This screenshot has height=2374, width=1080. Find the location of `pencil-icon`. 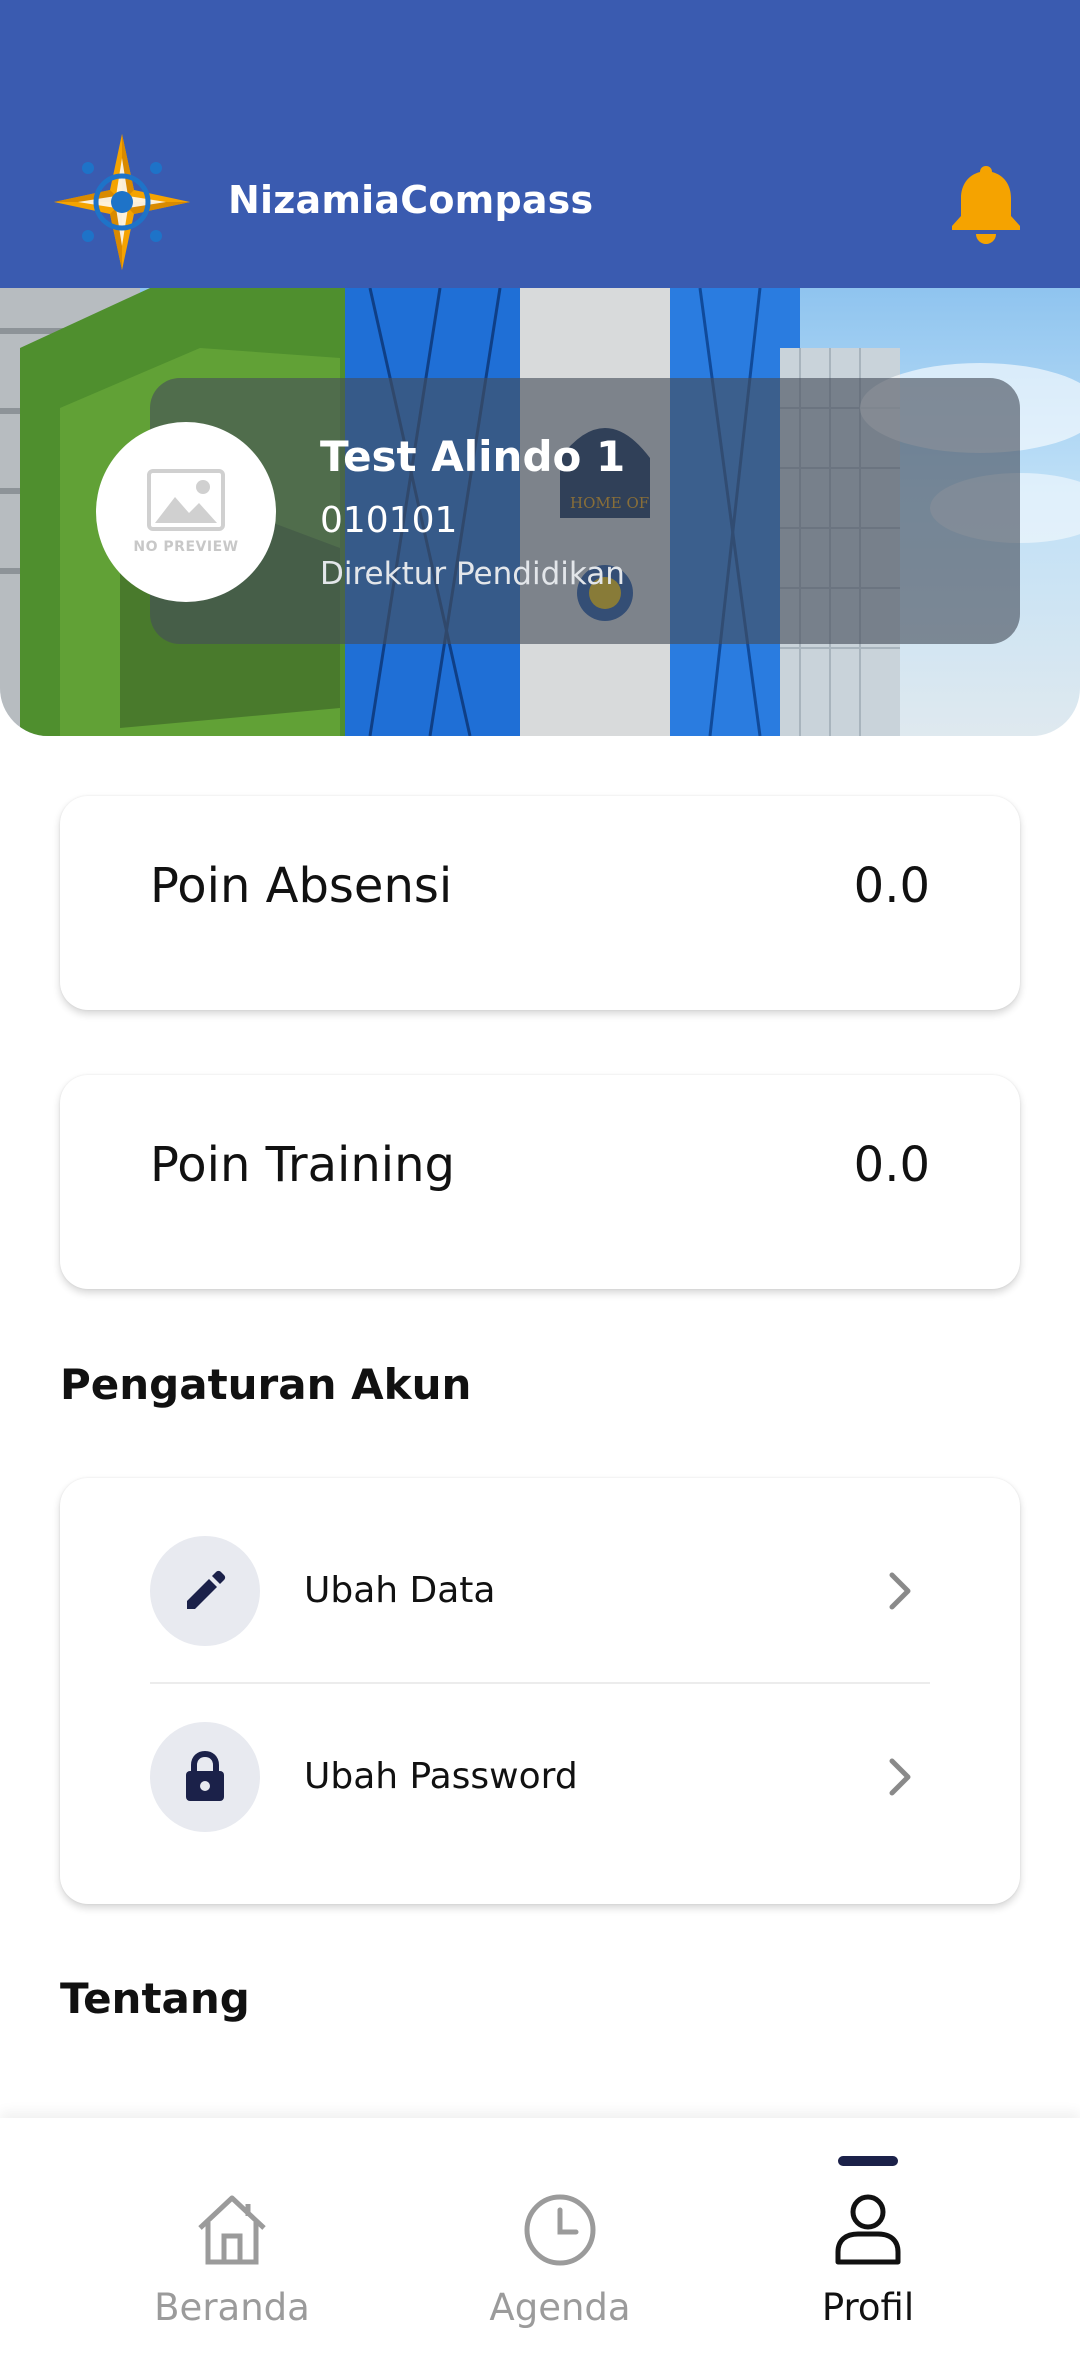

pencil-icon is located at coordinates (206, 1589).